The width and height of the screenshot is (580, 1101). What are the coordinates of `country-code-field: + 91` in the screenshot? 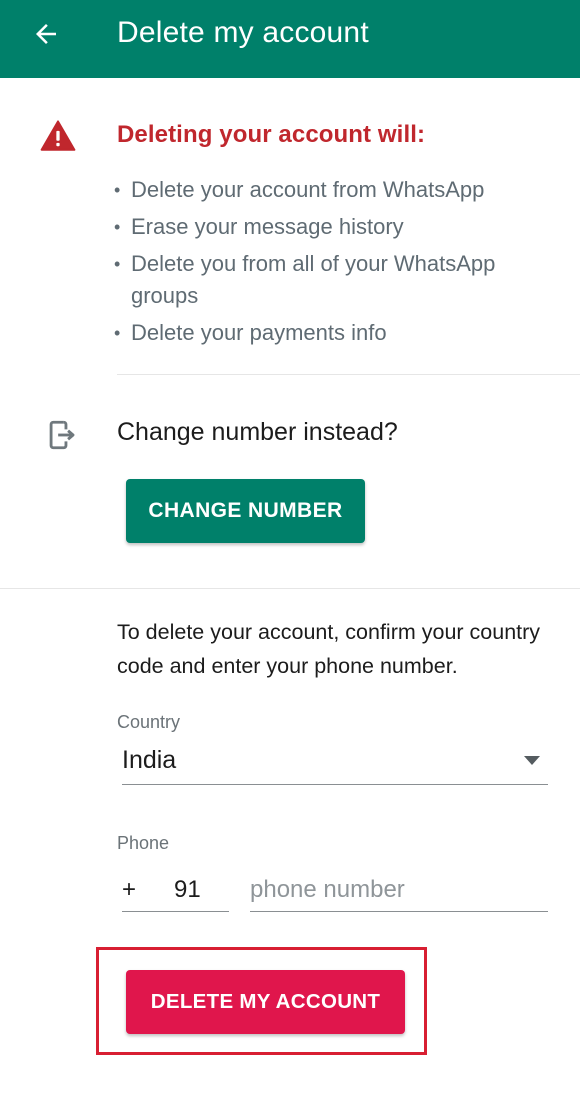 It's located at (175, 890).